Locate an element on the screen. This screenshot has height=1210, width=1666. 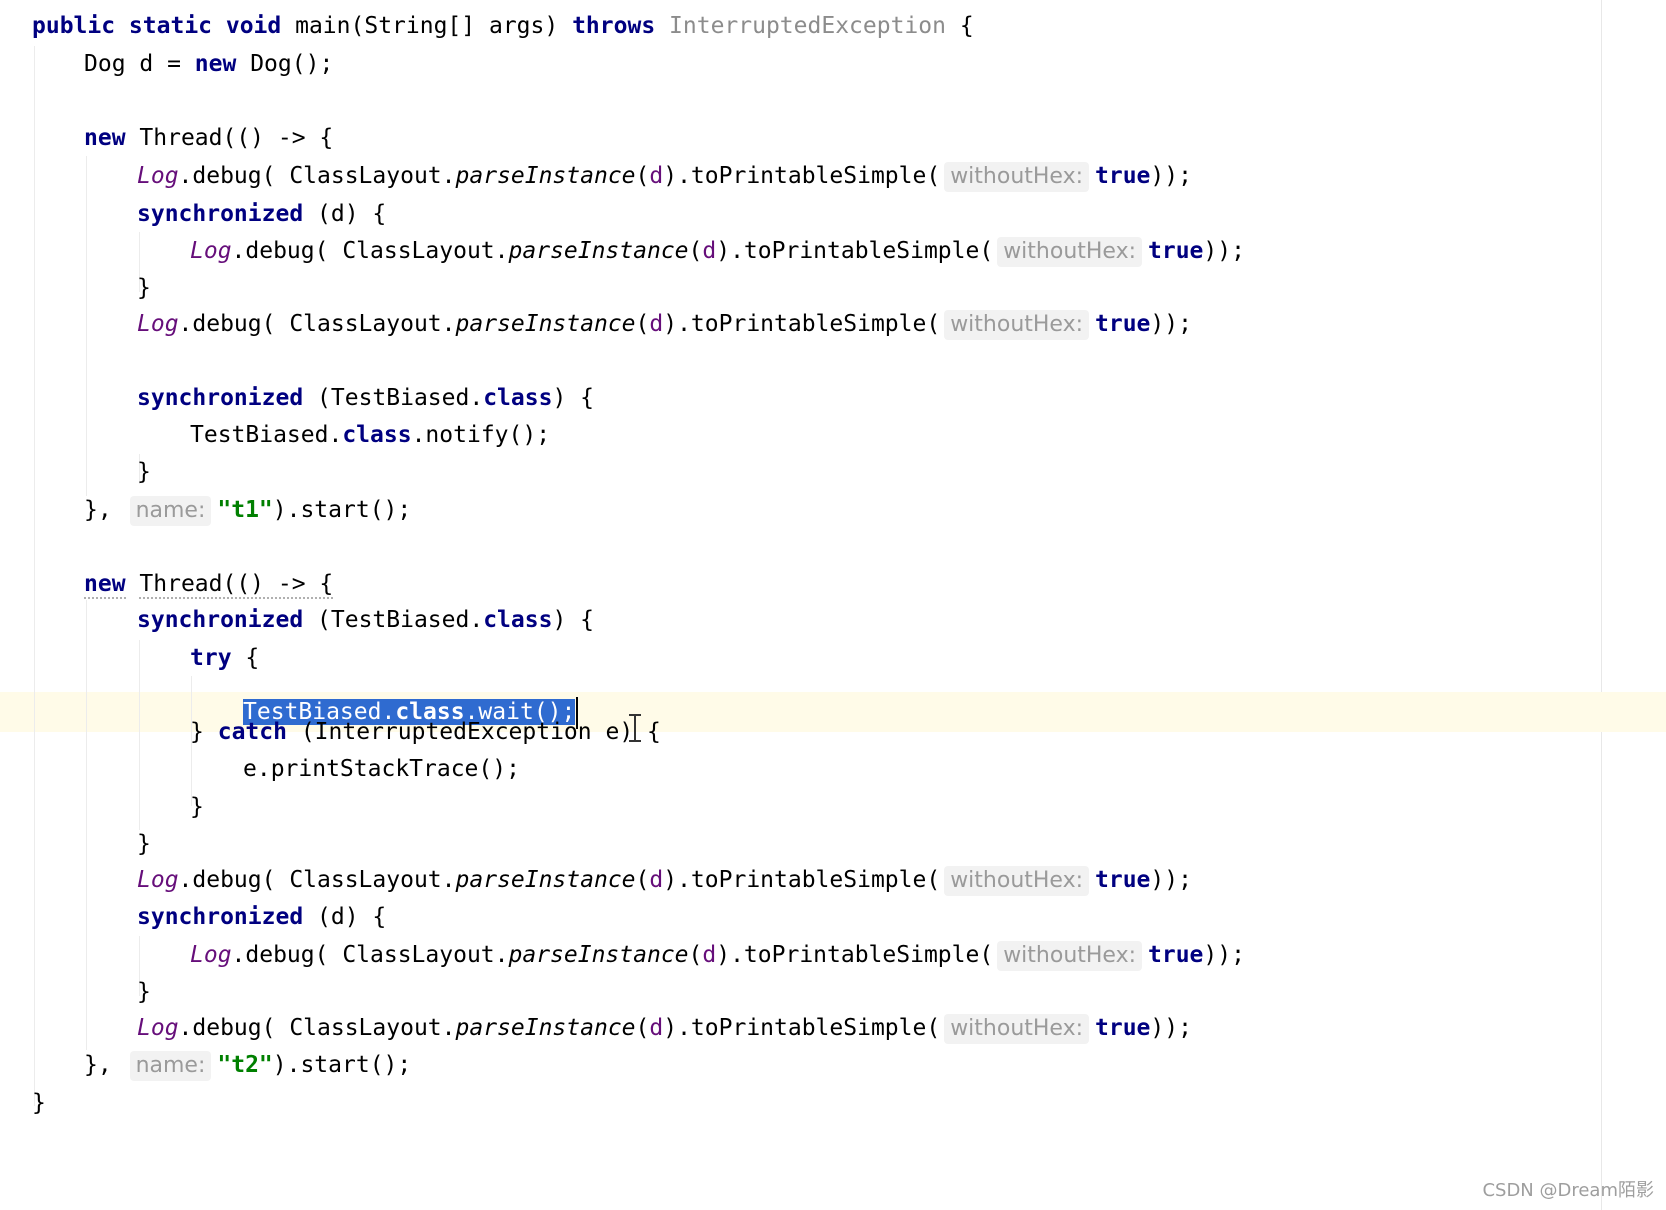
code-text: Thread(() -> { is located at coordinates (236, 585).